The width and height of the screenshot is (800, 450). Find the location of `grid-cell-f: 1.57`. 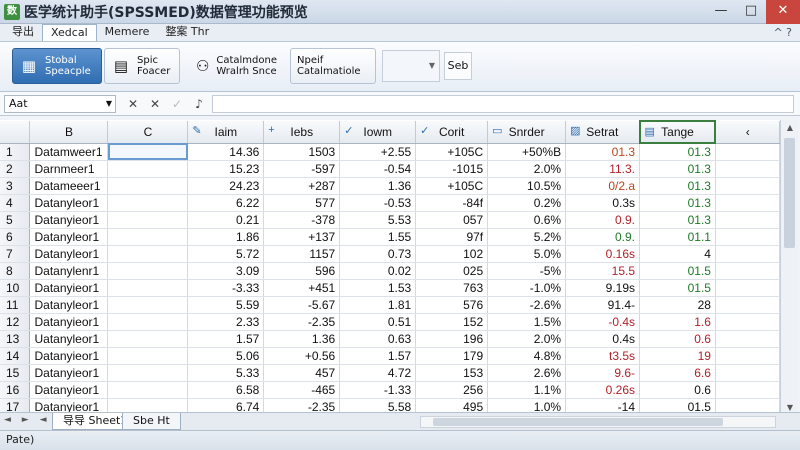

grid-cell-f: 1.57 is located at coordinates (378, 356).